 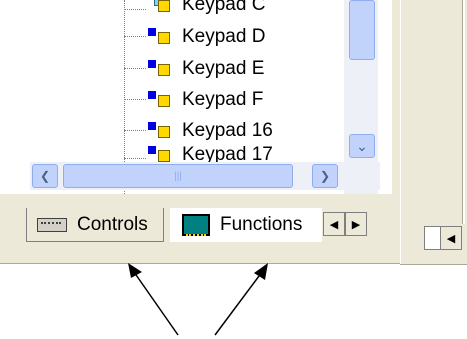 What do you see at coordinates (156, 303) in the screenshot?
I see `arrow-to-controls` at bounding box center [156, 303].